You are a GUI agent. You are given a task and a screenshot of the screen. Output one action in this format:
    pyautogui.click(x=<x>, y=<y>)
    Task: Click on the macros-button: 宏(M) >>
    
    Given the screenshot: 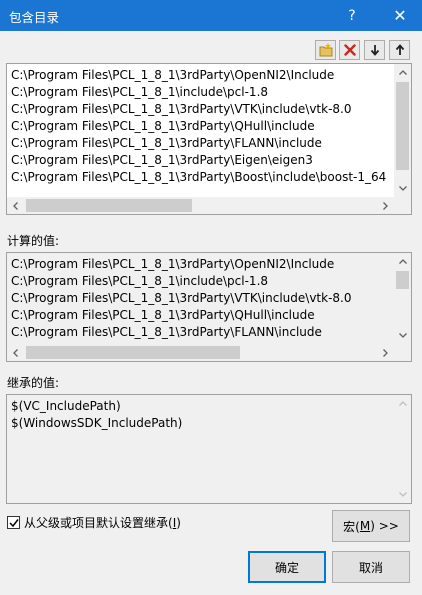 What is the action you would take?
    pyautogui.click(x=371, y=526)
    